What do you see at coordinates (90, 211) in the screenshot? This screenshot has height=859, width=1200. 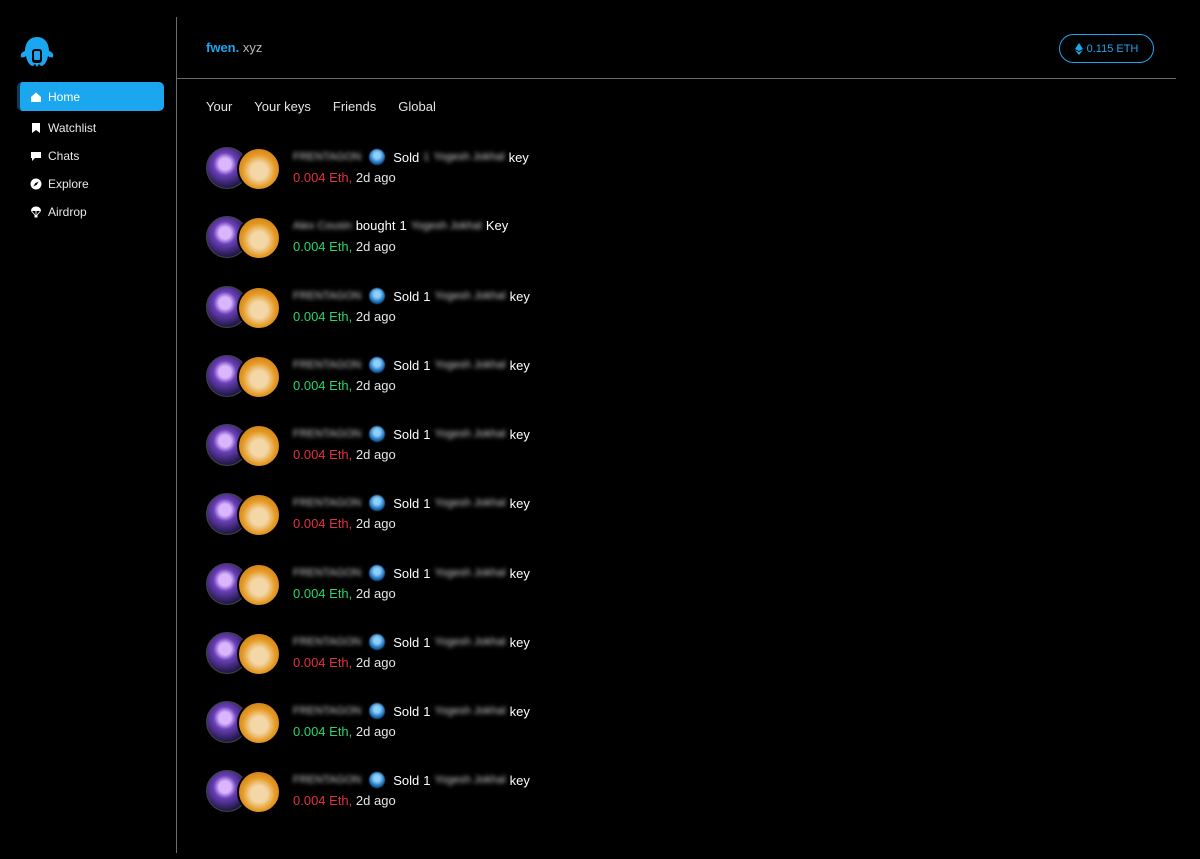 I see `sidebar-item-airdrop: Airdrop` at bounding box center [90, 211].